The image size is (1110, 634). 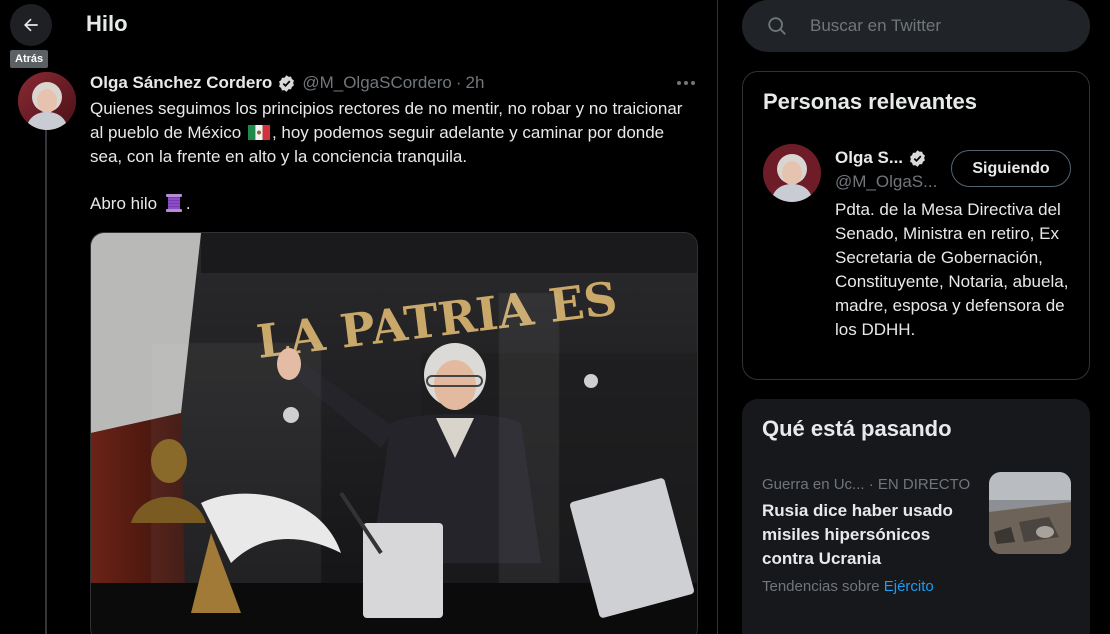 What do you see at coordinates (188, 203) in the screenshot?
I see `tweet-text-end: .` at bounding box center [188, 203].